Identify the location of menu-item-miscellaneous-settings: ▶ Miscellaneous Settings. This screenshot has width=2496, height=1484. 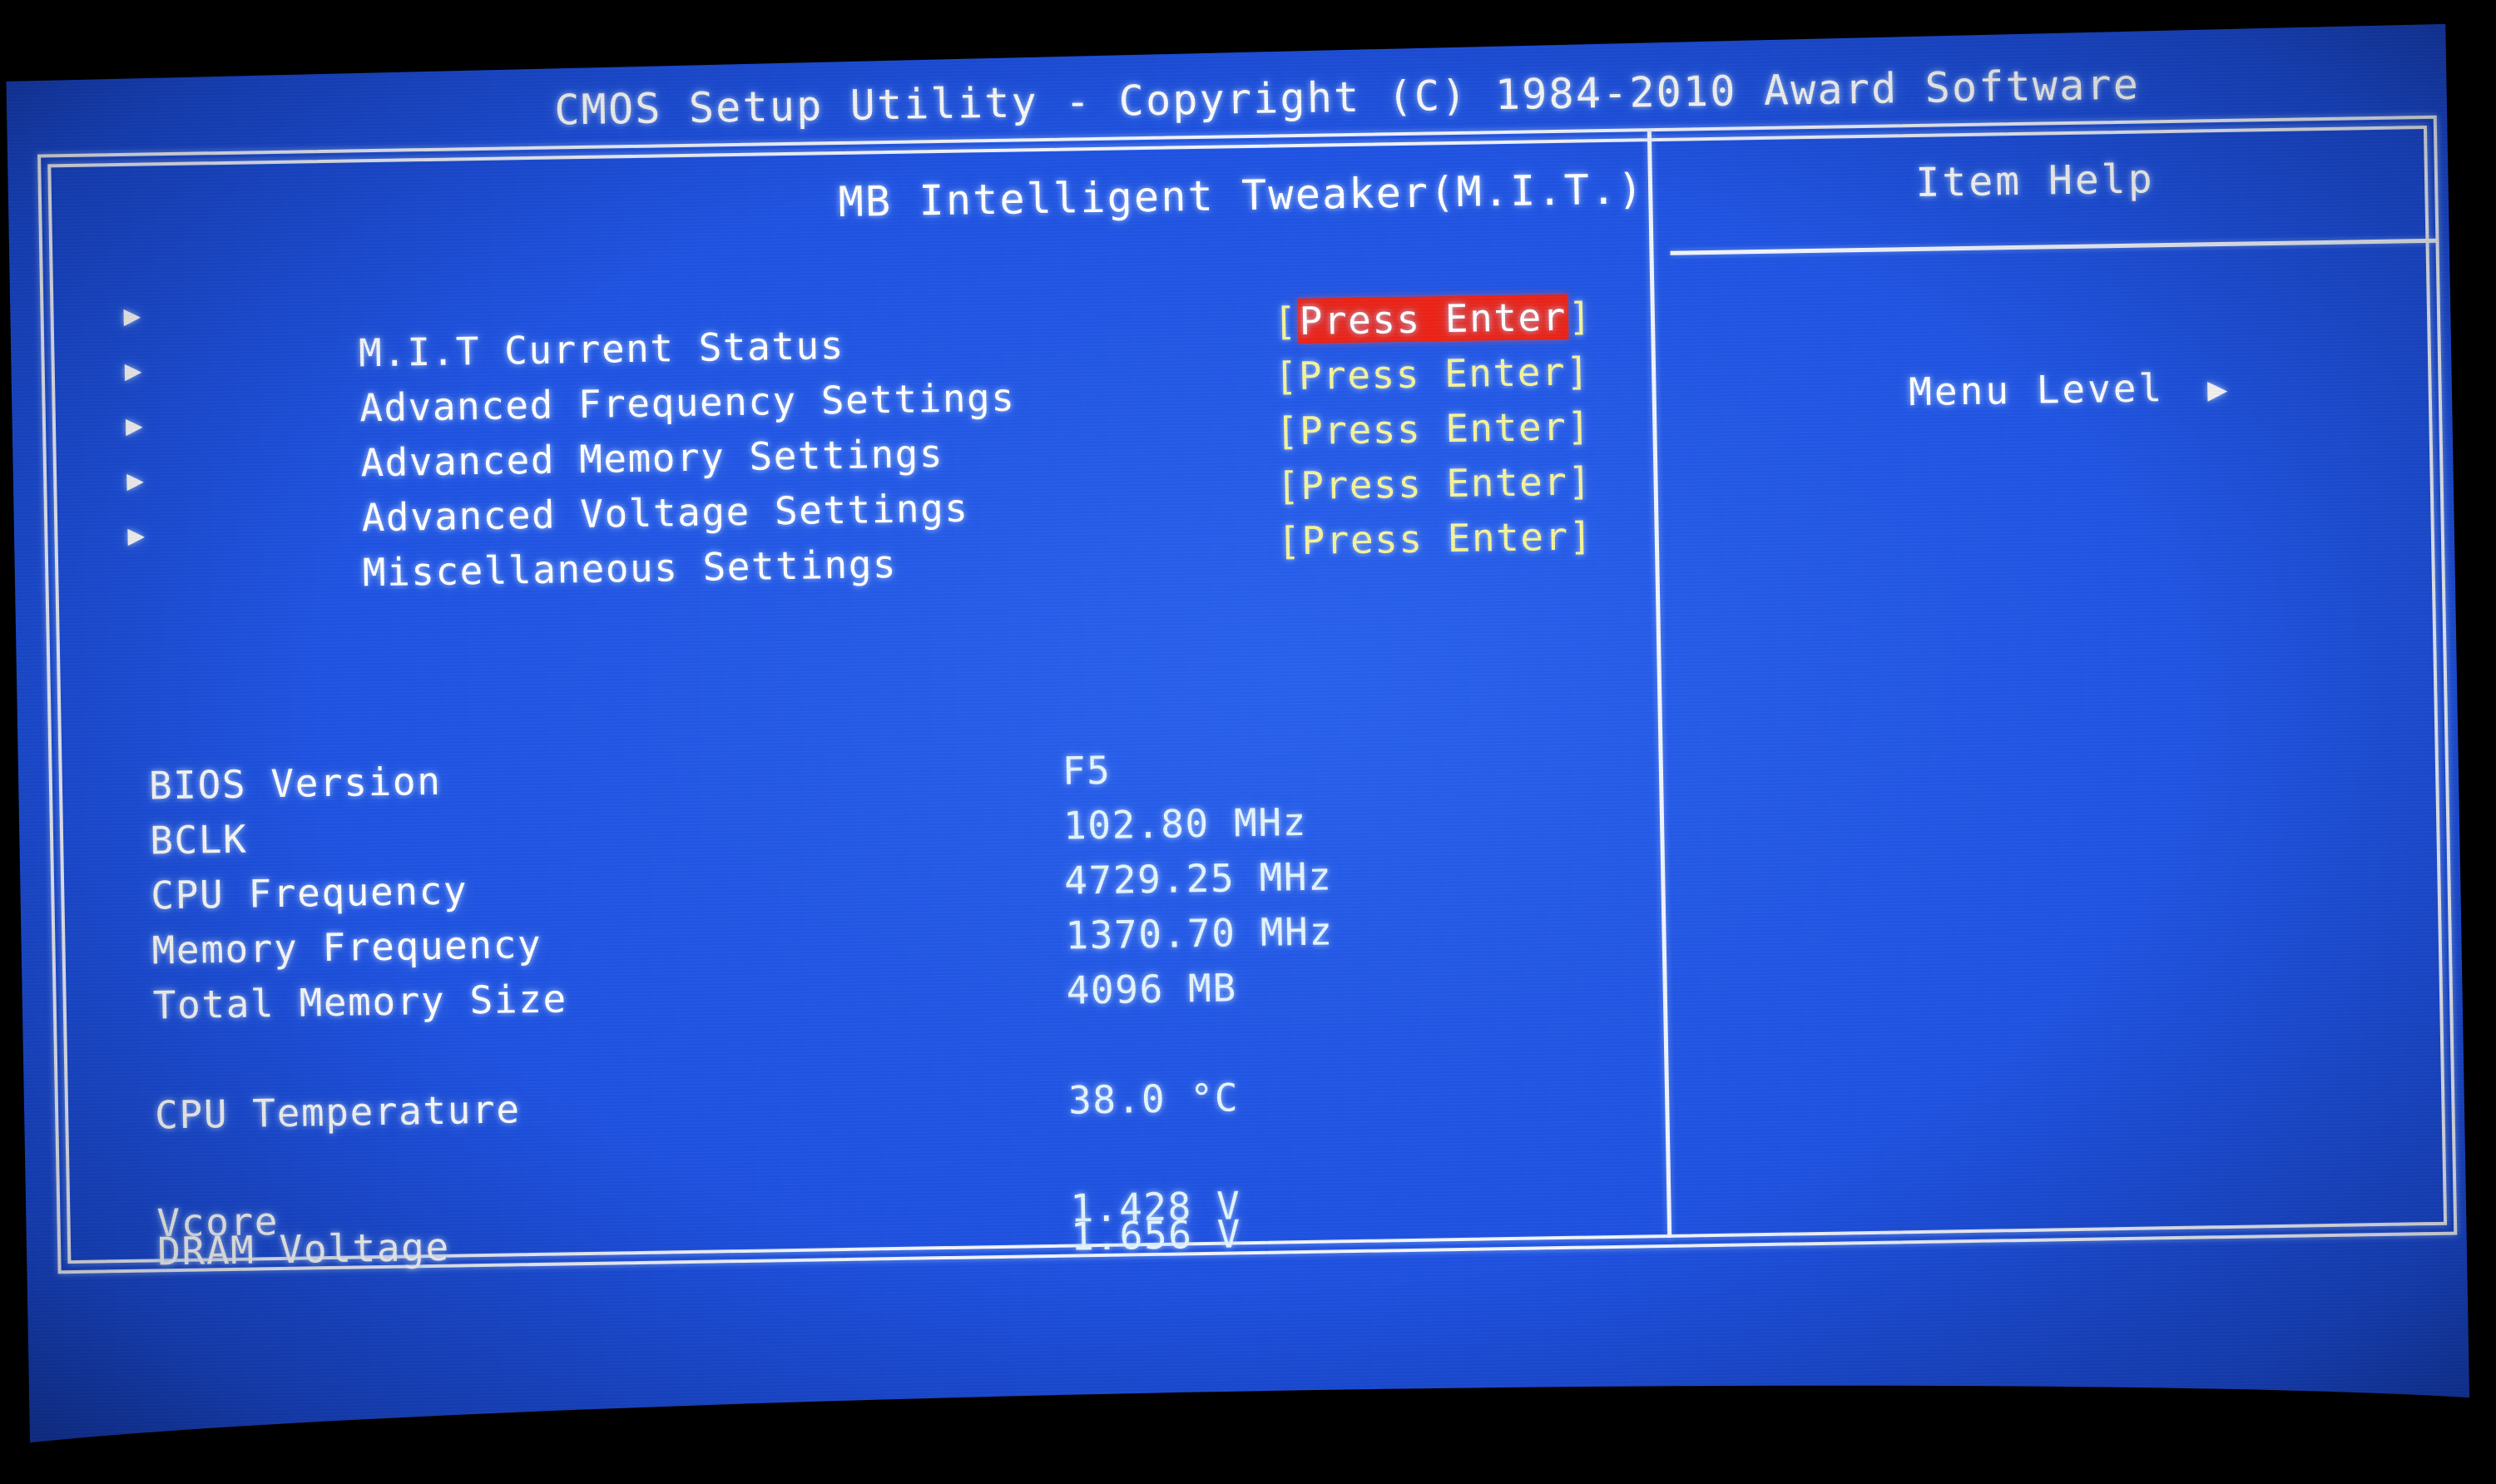
(513, 570).